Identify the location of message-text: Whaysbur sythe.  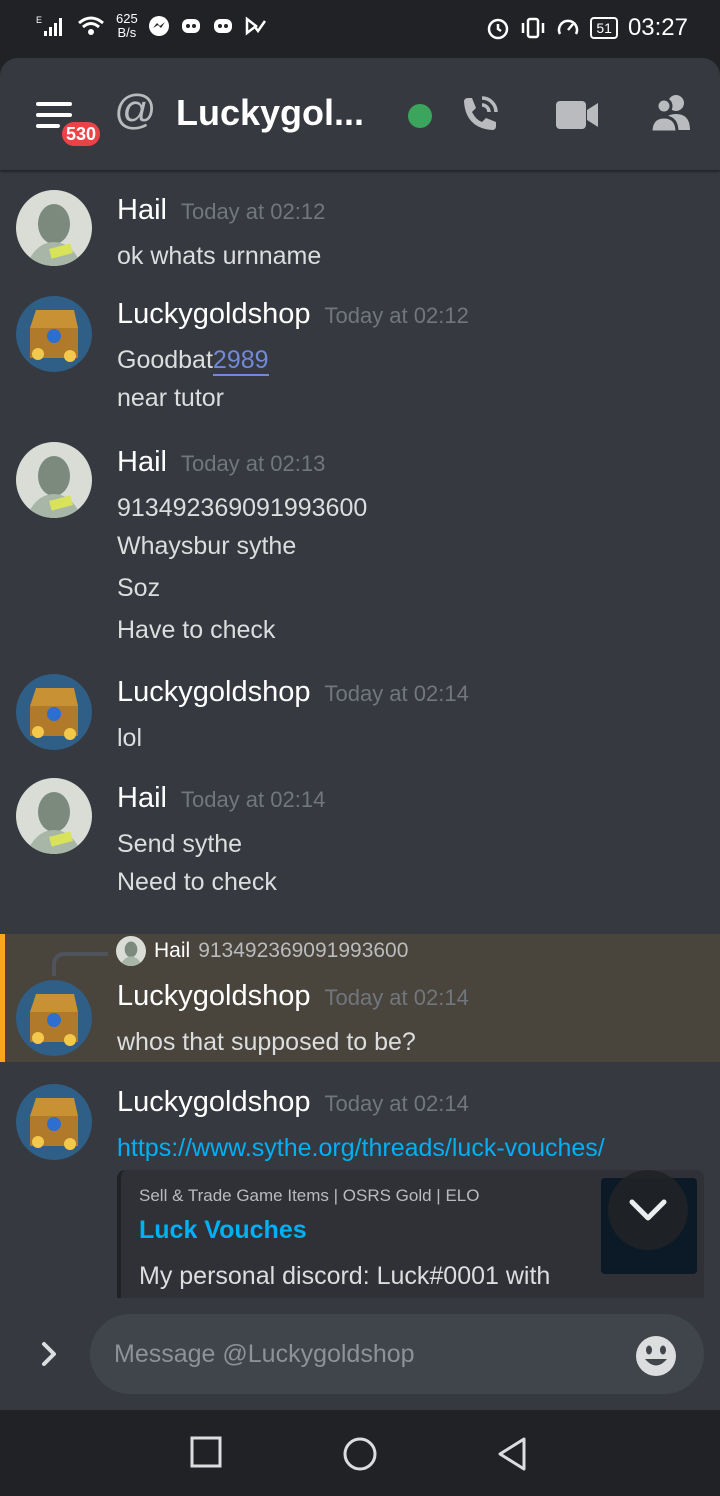
(207, 546).